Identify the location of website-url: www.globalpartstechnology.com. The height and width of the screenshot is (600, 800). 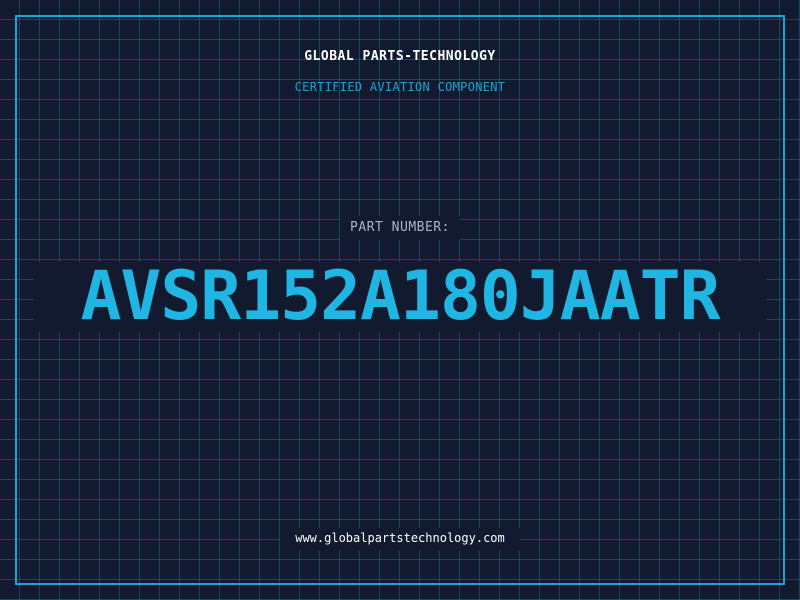
(400, 538).